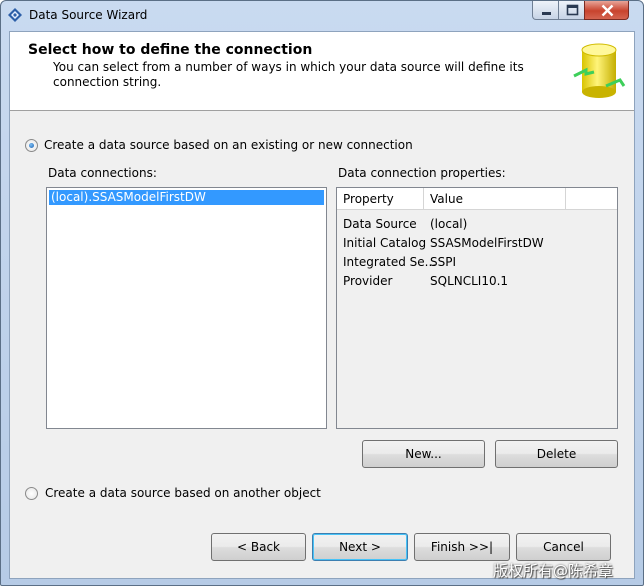 Image resolution: width=644 pixels, height=586 pixels. I want to click on next-button-label: Next >, so click(360, 547).